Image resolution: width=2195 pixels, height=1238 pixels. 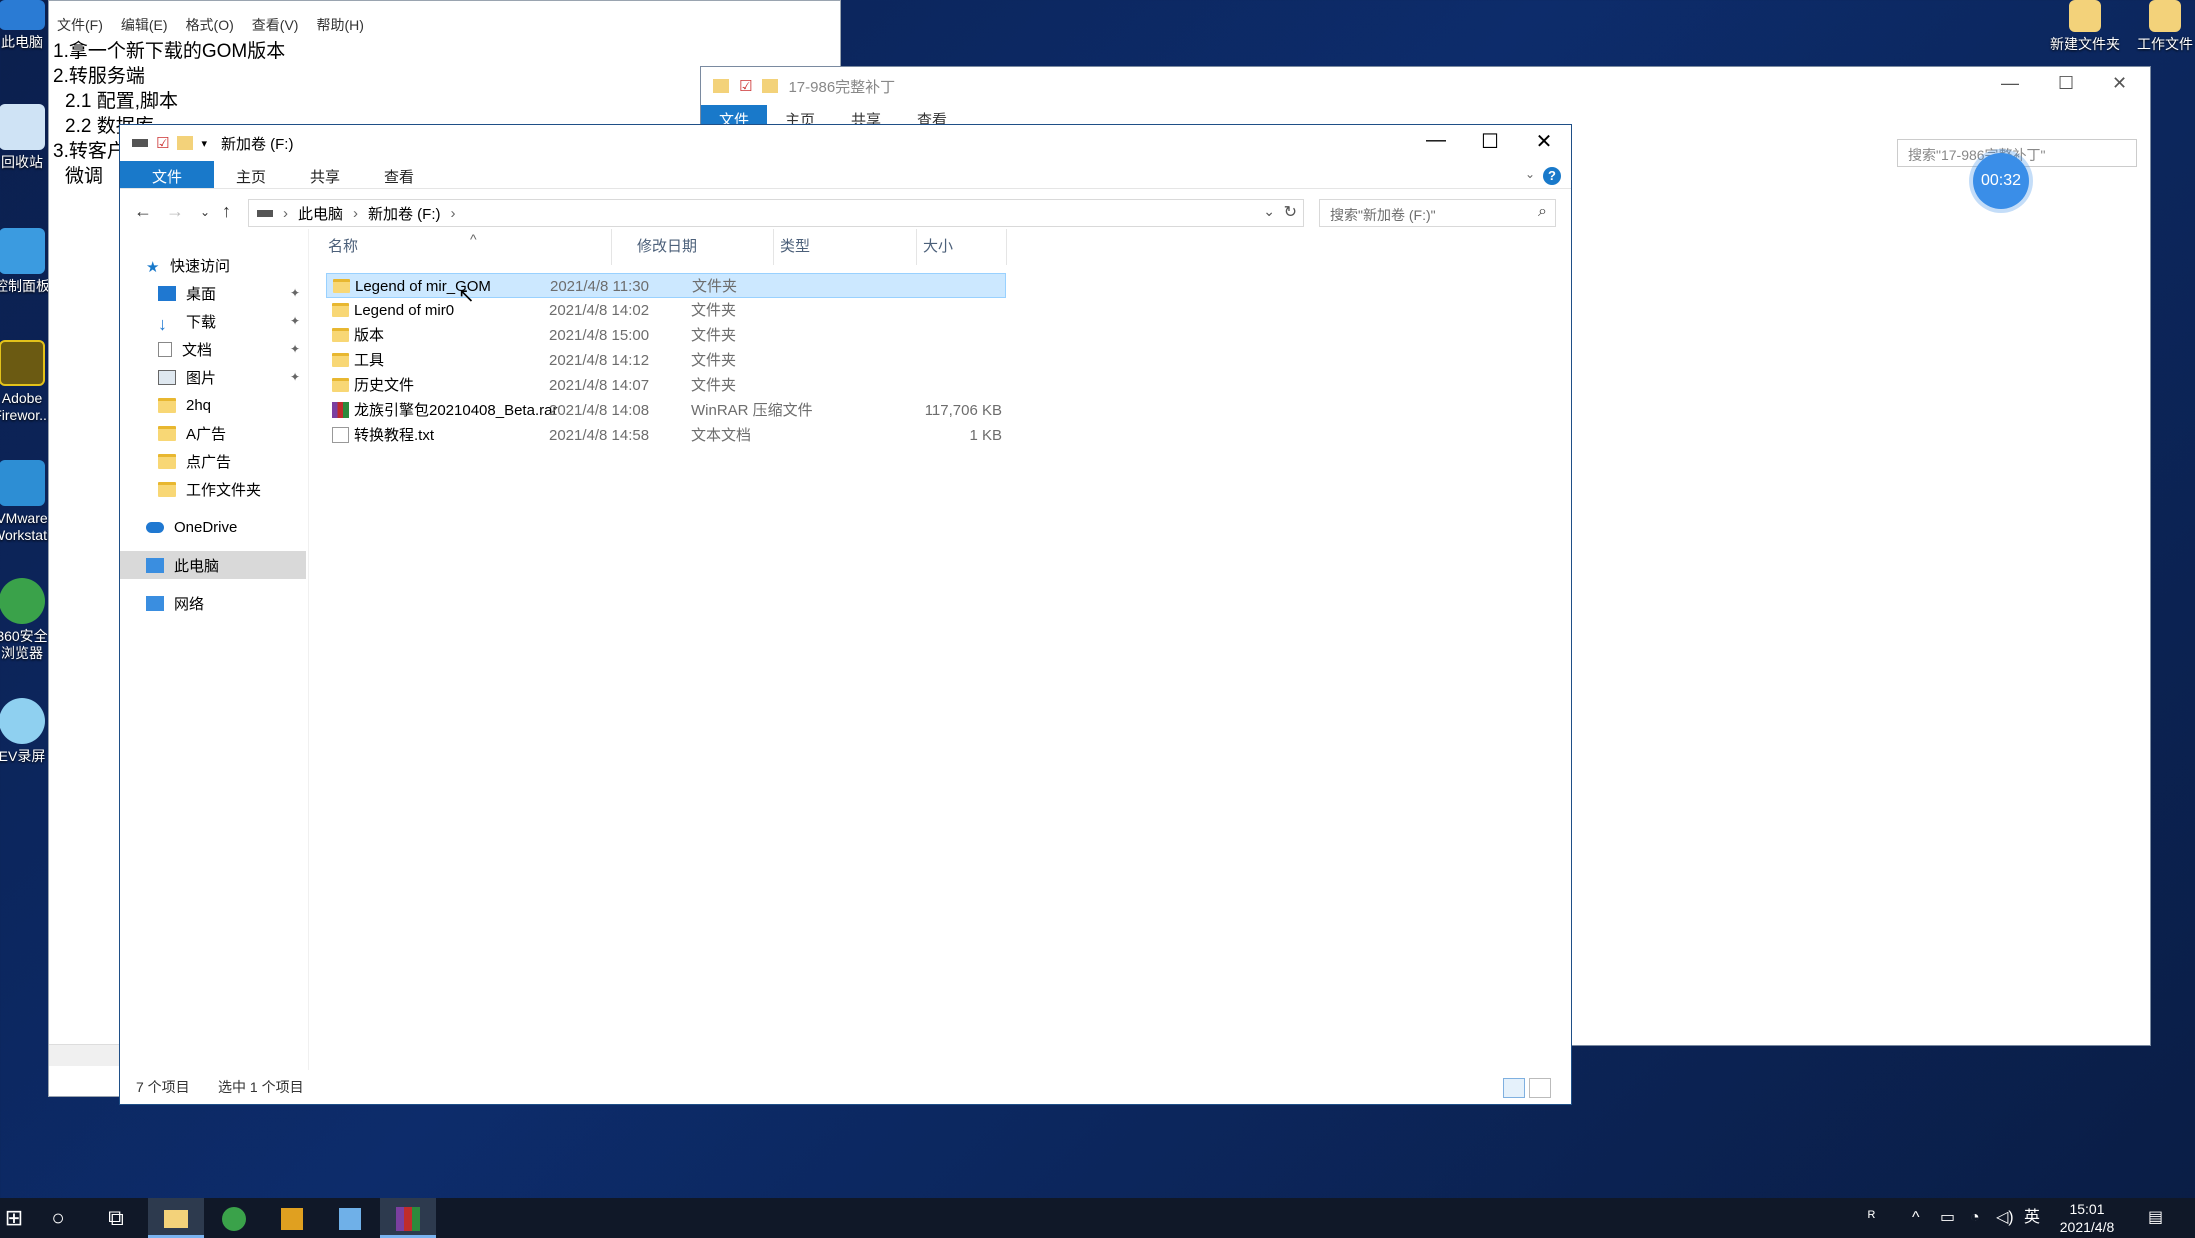 What do you see at coordinates (213, 489) in the screenshot?
I see `sidebar-item-work-folder: 工作文件夹` at bounding box center [213, 489].